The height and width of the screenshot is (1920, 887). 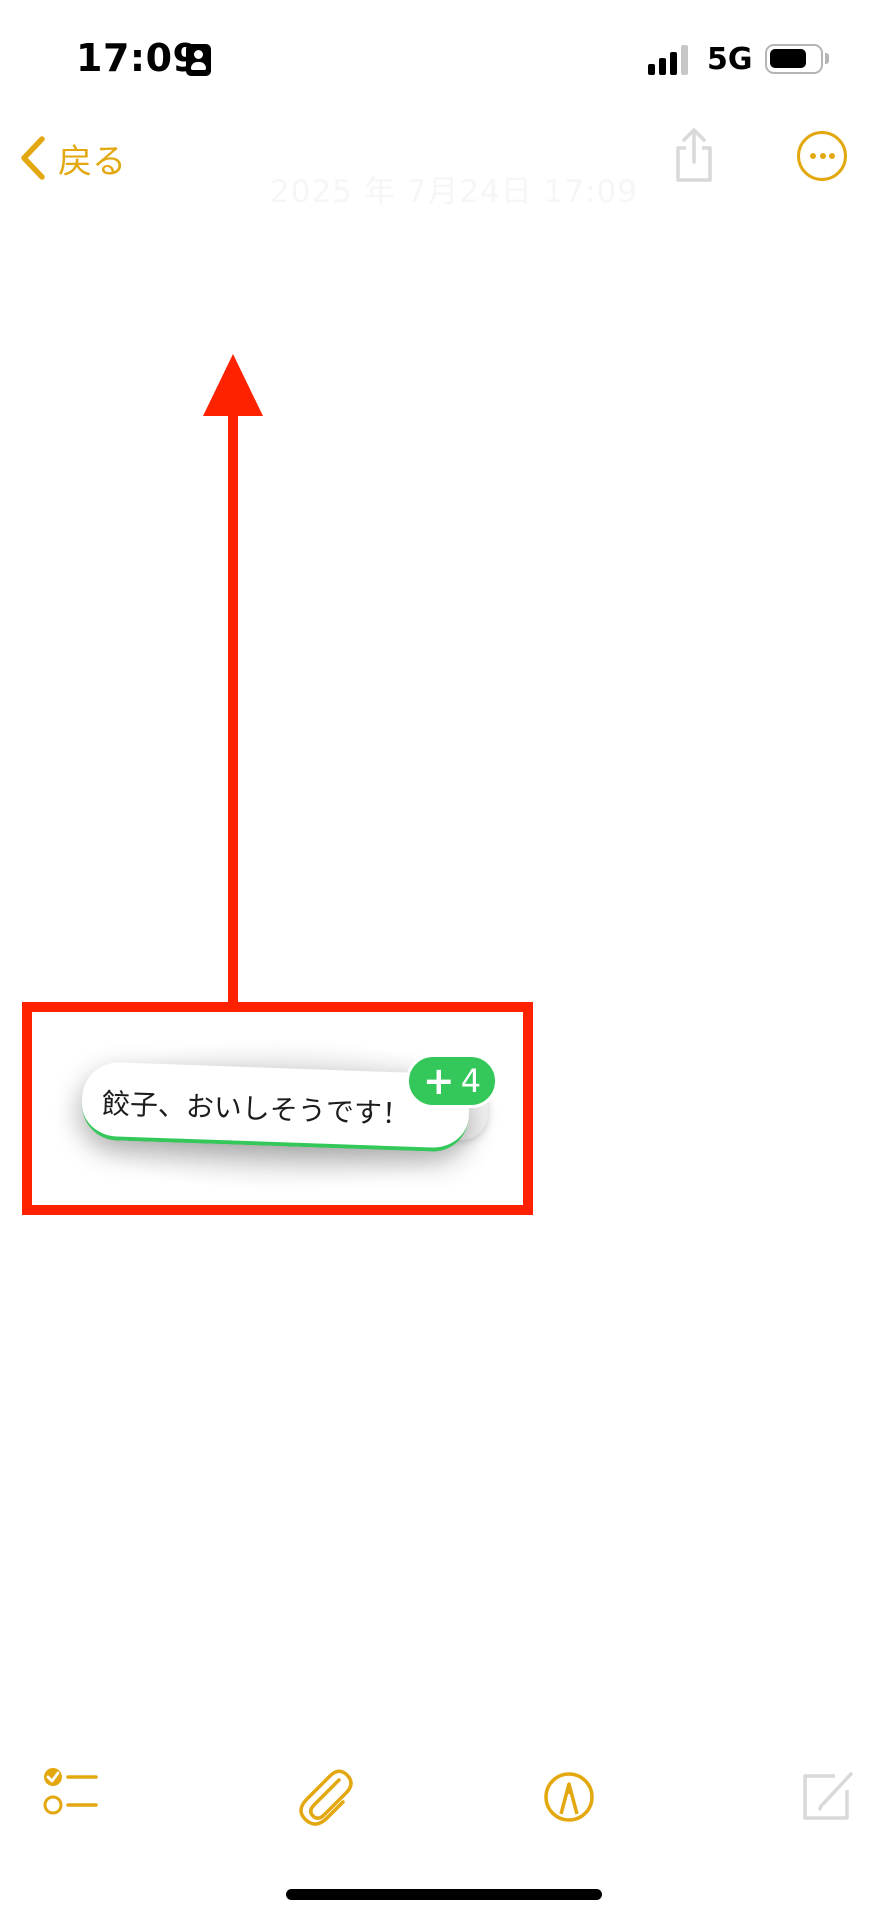 What do you see at coordinates (71, 1797) in the screenshot?
I see `checklist-icon` at bounding box center [71, 1797].